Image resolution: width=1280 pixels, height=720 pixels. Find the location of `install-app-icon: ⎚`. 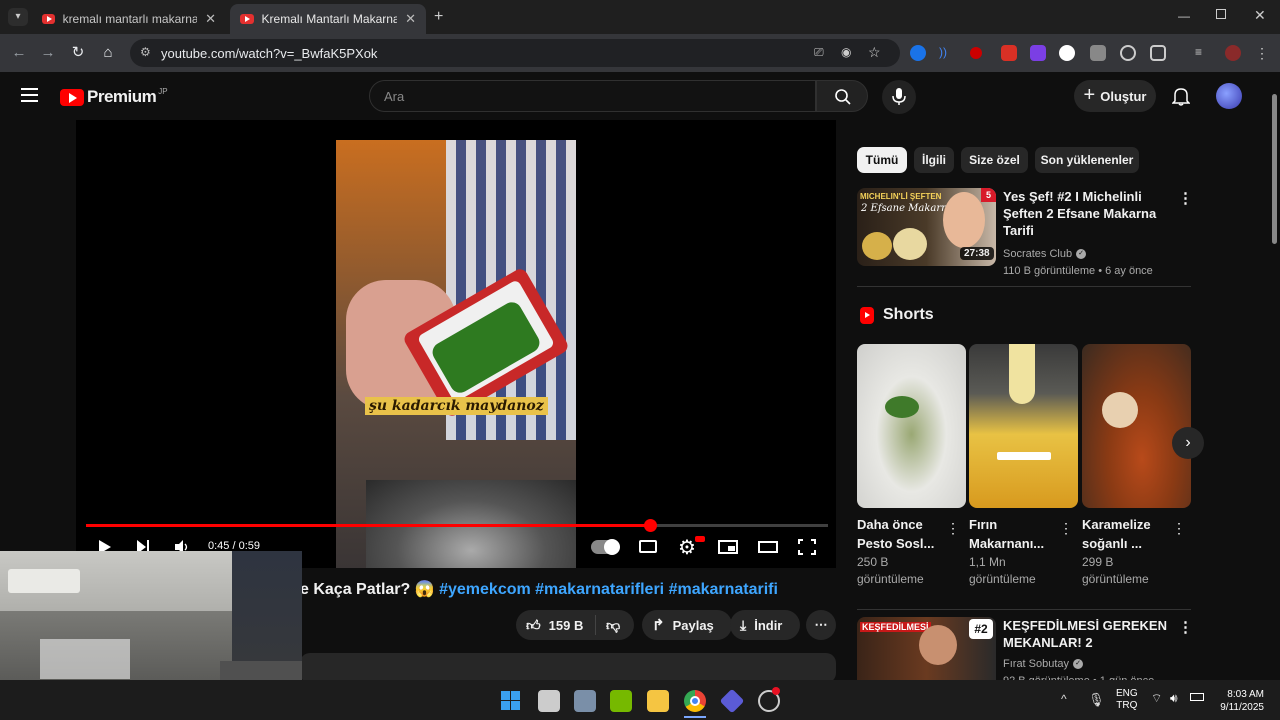

install-app-icon: ⎚ is located at coordinates (819, 52).